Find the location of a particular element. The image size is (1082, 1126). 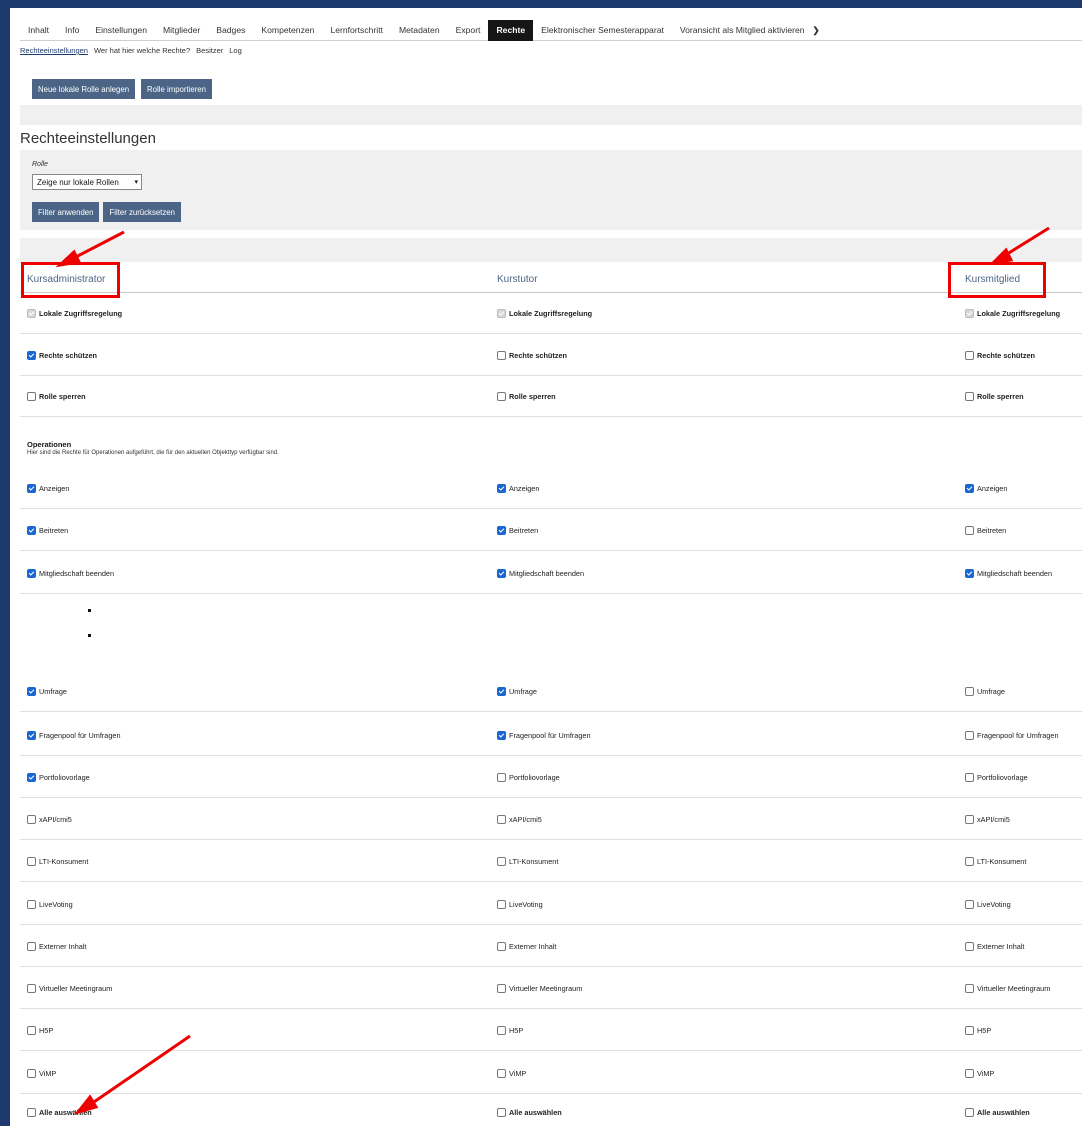

permission-label: LiveVoting is located at coordinates (56, 904).